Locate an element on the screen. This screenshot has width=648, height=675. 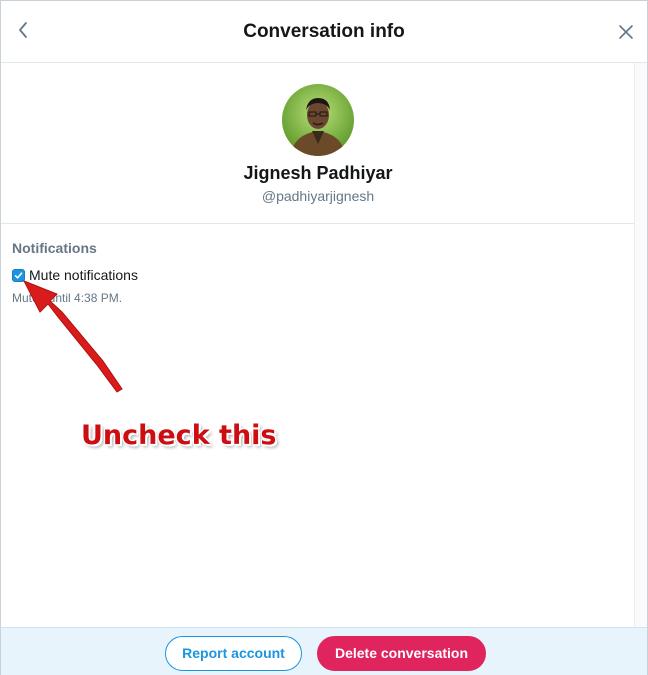
profile-name: Jignesh Padhiyar is located at coordinates (318, 173).